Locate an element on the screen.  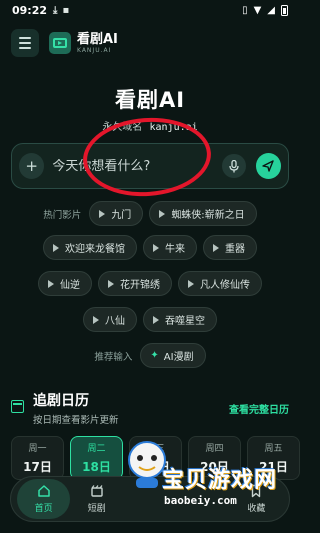
hot-tag: 牛来 is located at coordinates (170, 247).